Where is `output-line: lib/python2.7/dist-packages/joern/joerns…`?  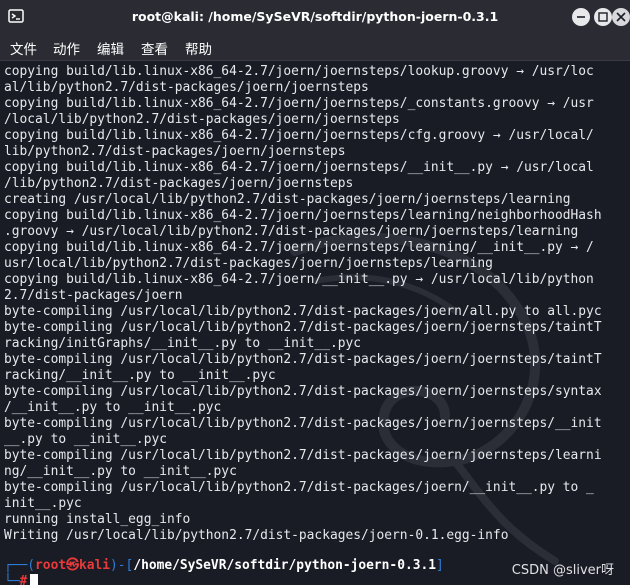
output-line: lib/python2.7/dist-packages/joern/joerns… is located at coordinates (175, 151).